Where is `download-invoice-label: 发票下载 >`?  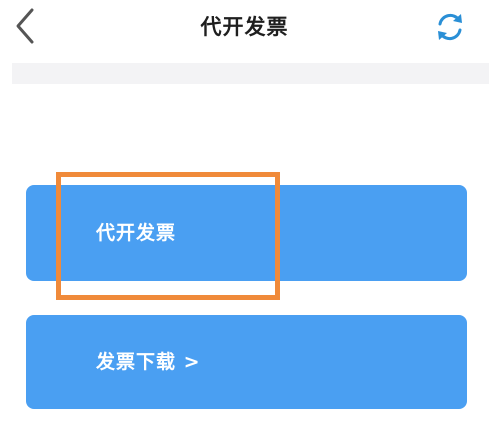
download-invoice-label: 发票下载 > is located at coordinates (148, 362).